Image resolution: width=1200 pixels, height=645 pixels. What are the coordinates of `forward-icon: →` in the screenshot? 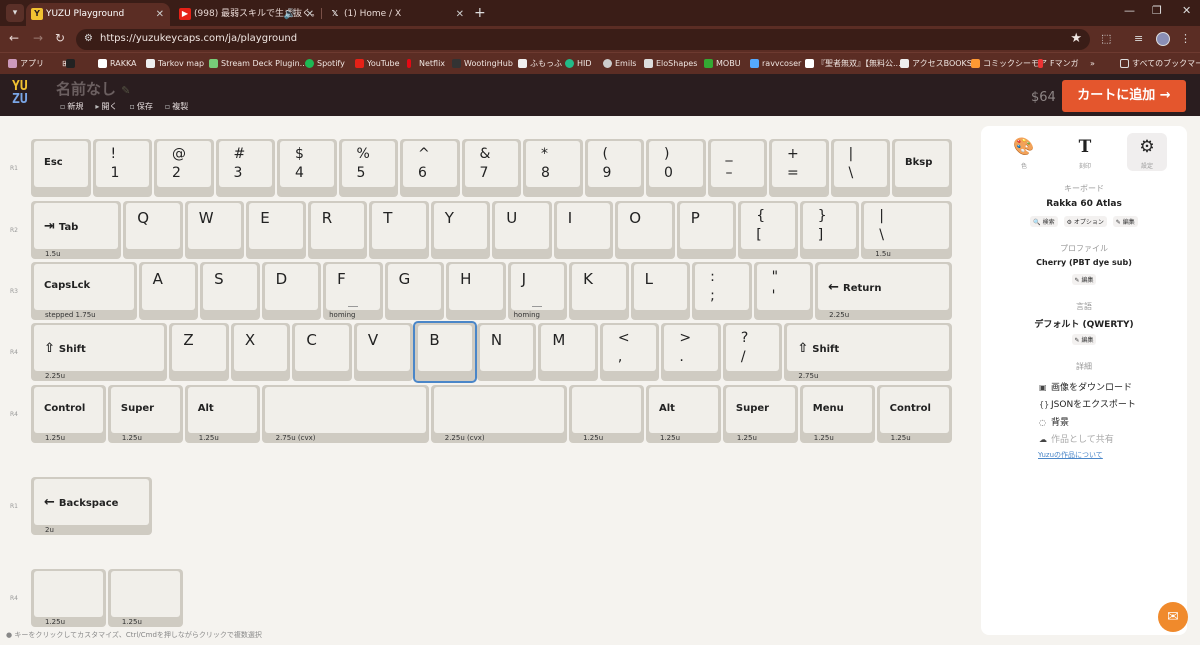 It's located at (38, 38).